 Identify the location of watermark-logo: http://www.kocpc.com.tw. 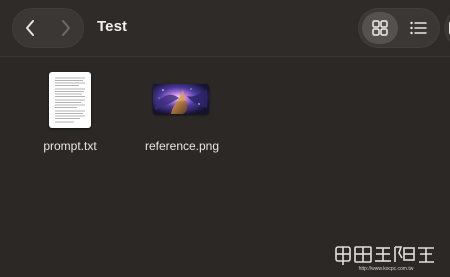
(386, 258).